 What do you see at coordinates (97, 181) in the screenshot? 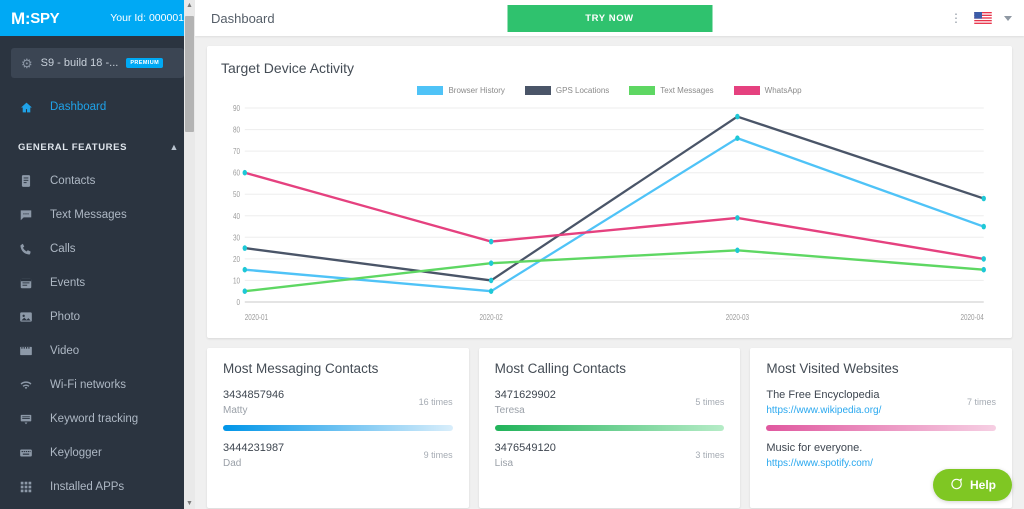
I see `sidebar-item-contacts: Contacts` at bounding box center [97, 181].